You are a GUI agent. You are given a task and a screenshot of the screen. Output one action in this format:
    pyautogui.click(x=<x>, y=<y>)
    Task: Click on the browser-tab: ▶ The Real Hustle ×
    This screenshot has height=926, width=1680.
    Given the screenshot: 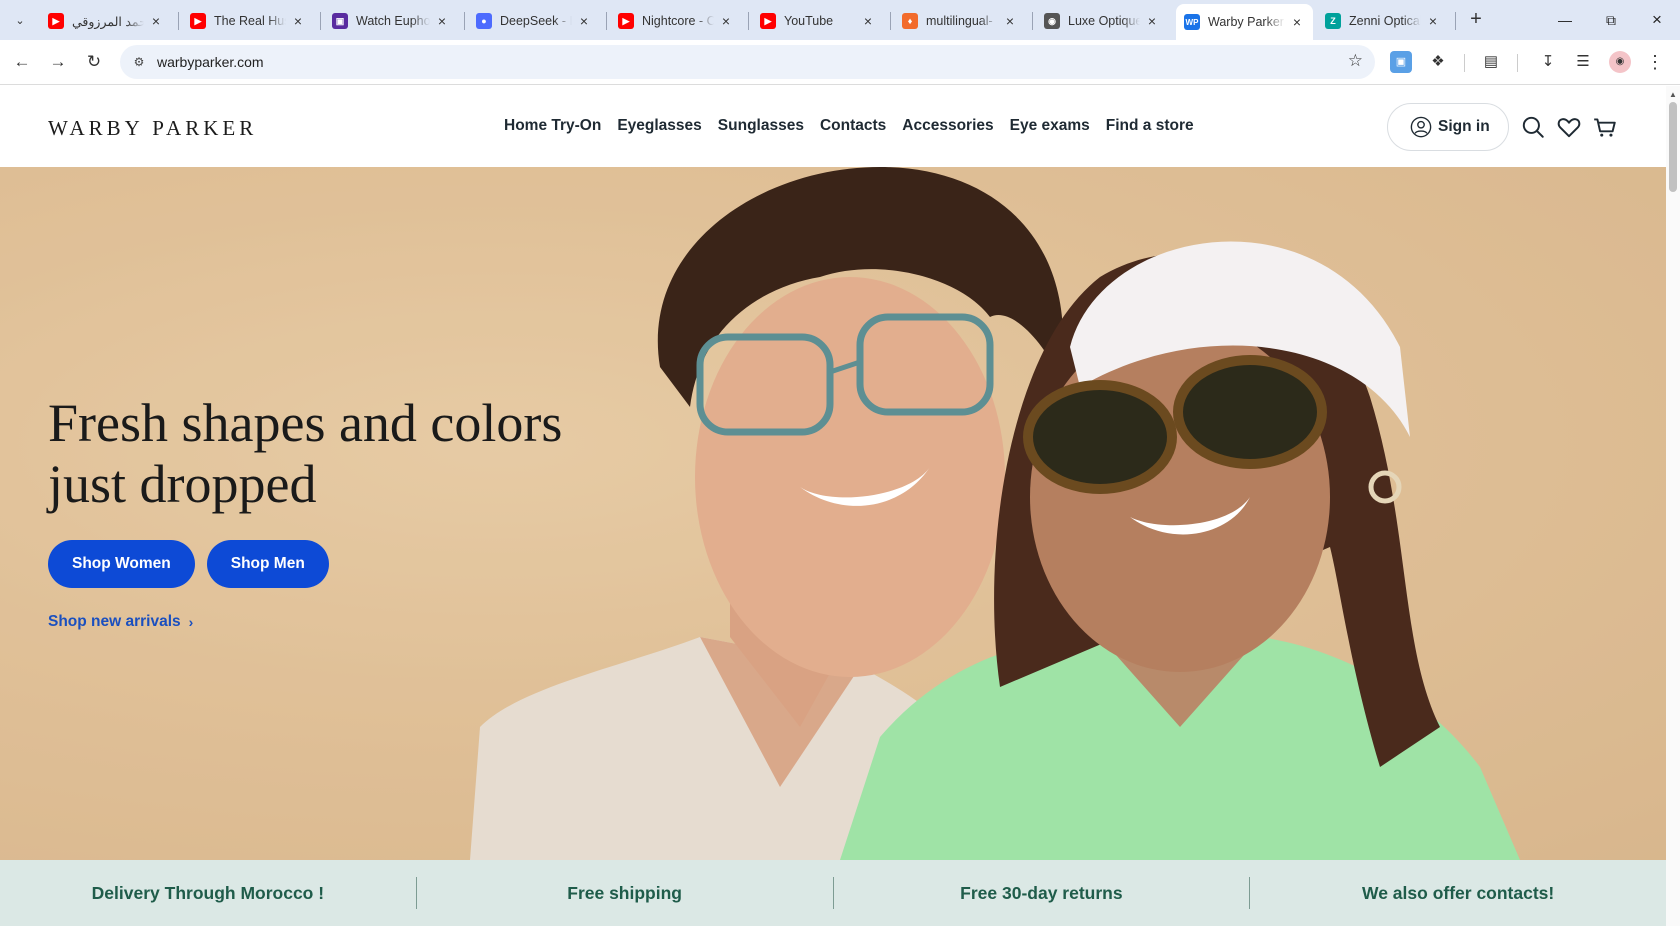 What is the action you would take?
    pyautogui.click(x=248, y=21)
    